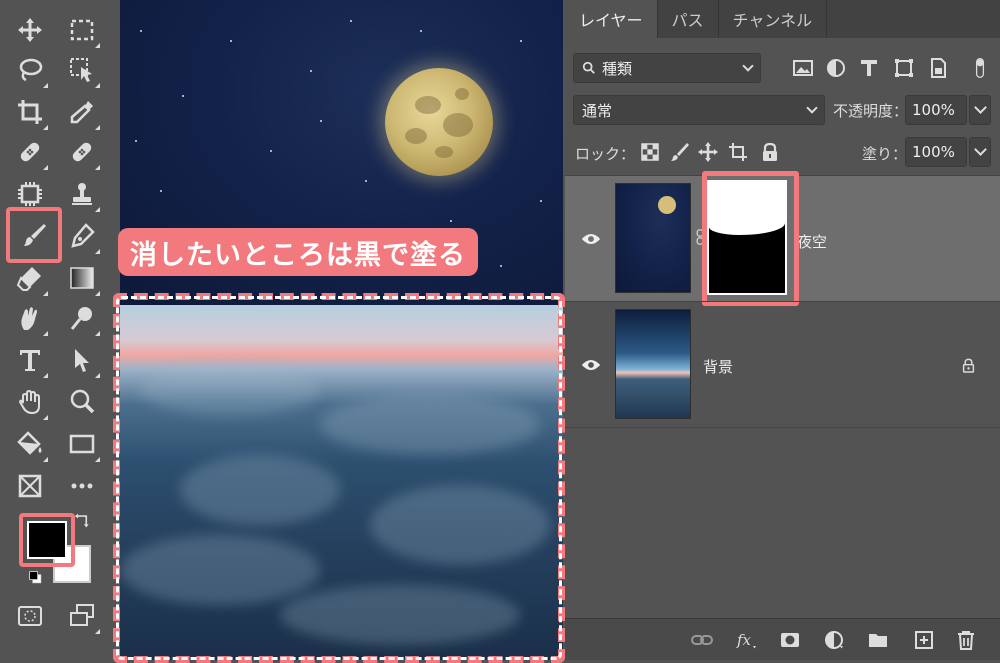  Describe the element at coordinates (738, 152) in the screenshot. I see `lock-artboard-button` at that location.